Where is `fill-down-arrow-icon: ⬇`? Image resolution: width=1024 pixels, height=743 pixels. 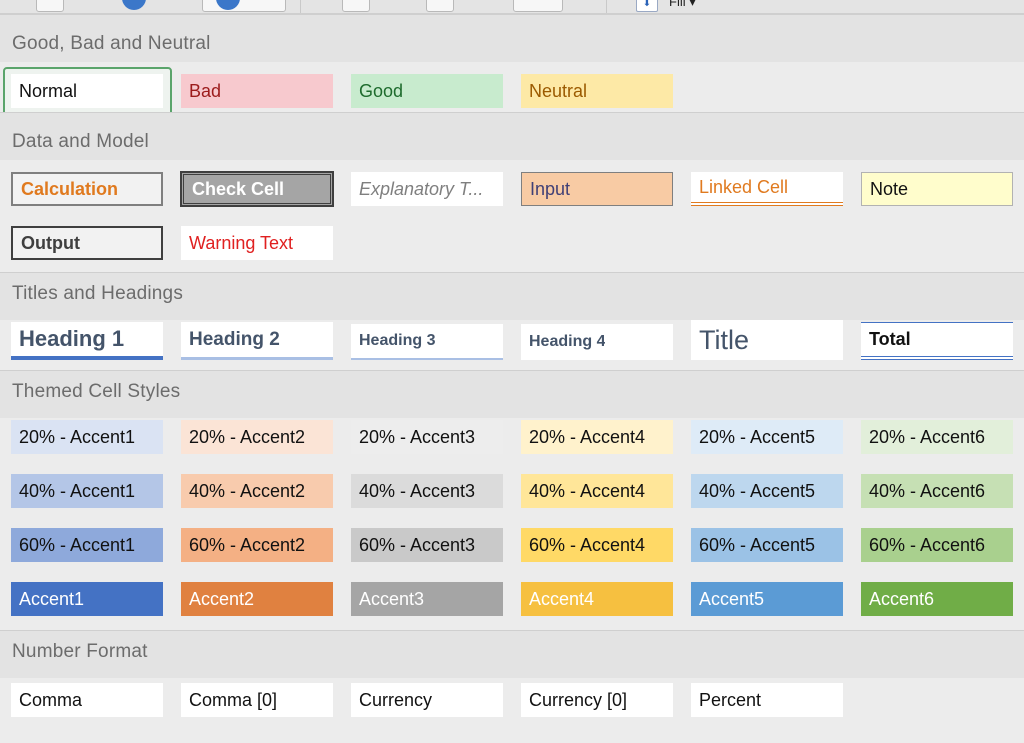 fill-down-arrow-icon: ⬇ is located at coordinates (647, 6).